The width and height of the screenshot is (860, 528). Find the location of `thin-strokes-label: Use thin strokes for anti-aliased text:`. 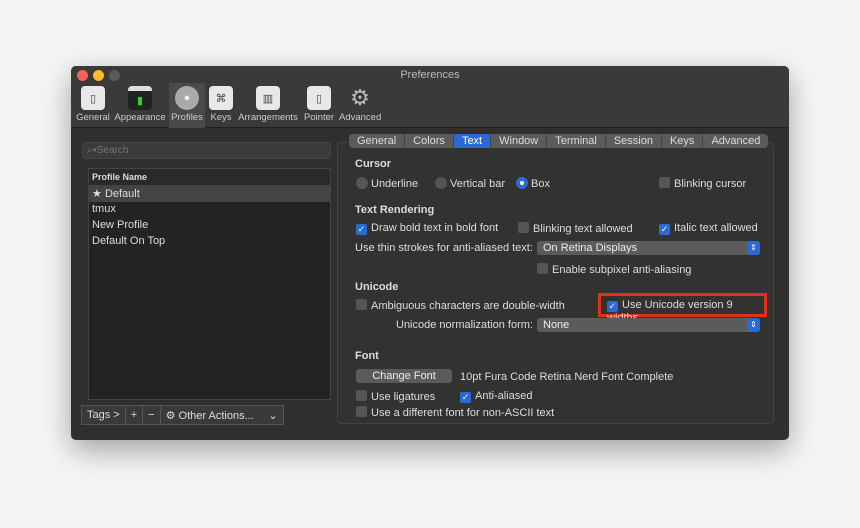

thin-strokes-label: Use thin strokes for anti-aliased text: is located at coordinates (444, 248).